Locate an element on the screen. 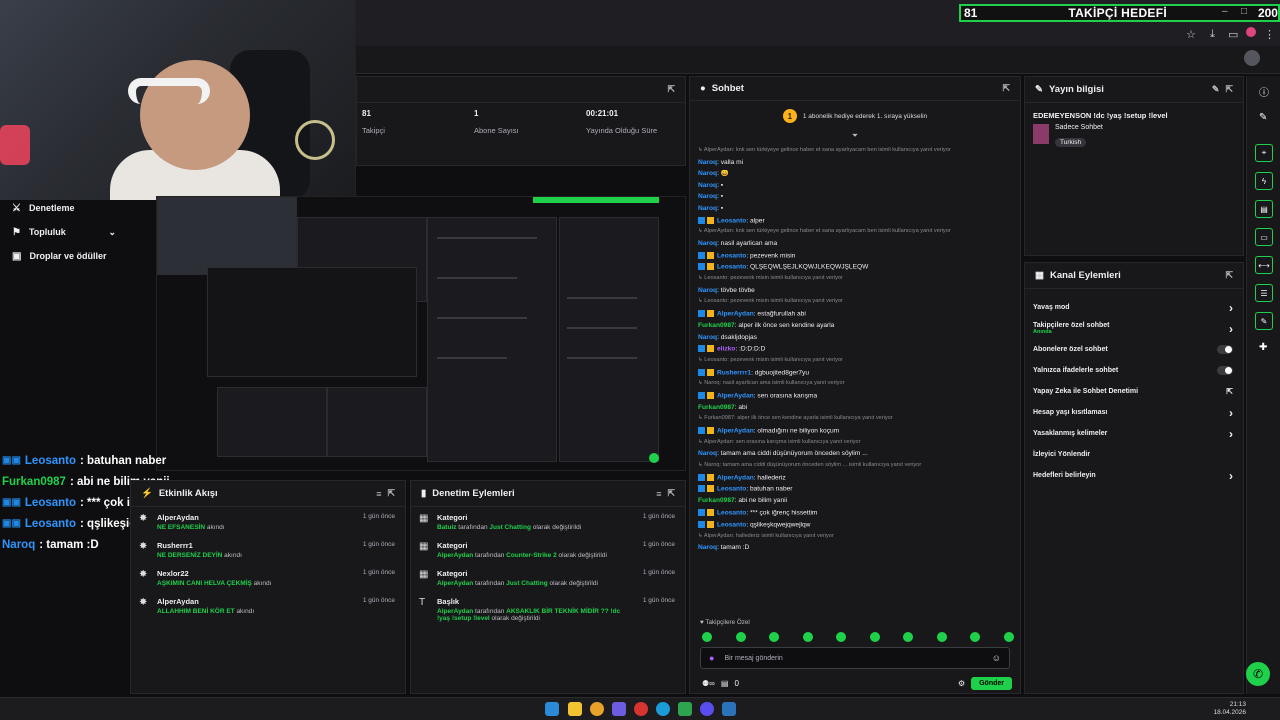  edit-icon: ✎ is located at coordinates (1216, 89).